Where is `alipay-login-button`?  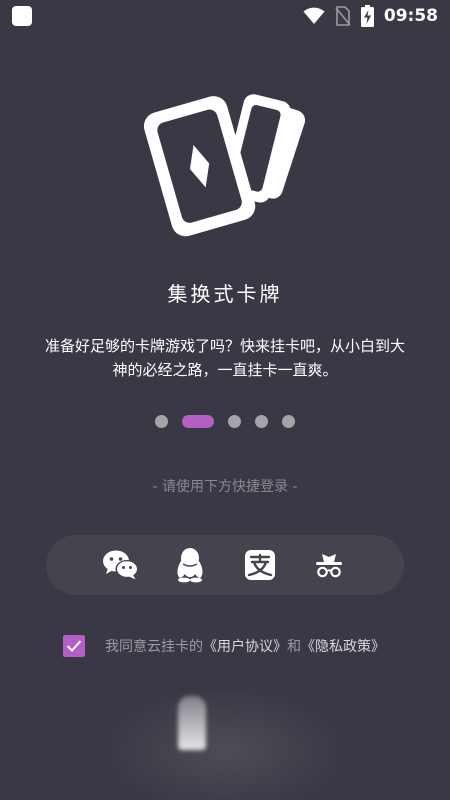
alipay-login-button is located at coordinates (260, 565).